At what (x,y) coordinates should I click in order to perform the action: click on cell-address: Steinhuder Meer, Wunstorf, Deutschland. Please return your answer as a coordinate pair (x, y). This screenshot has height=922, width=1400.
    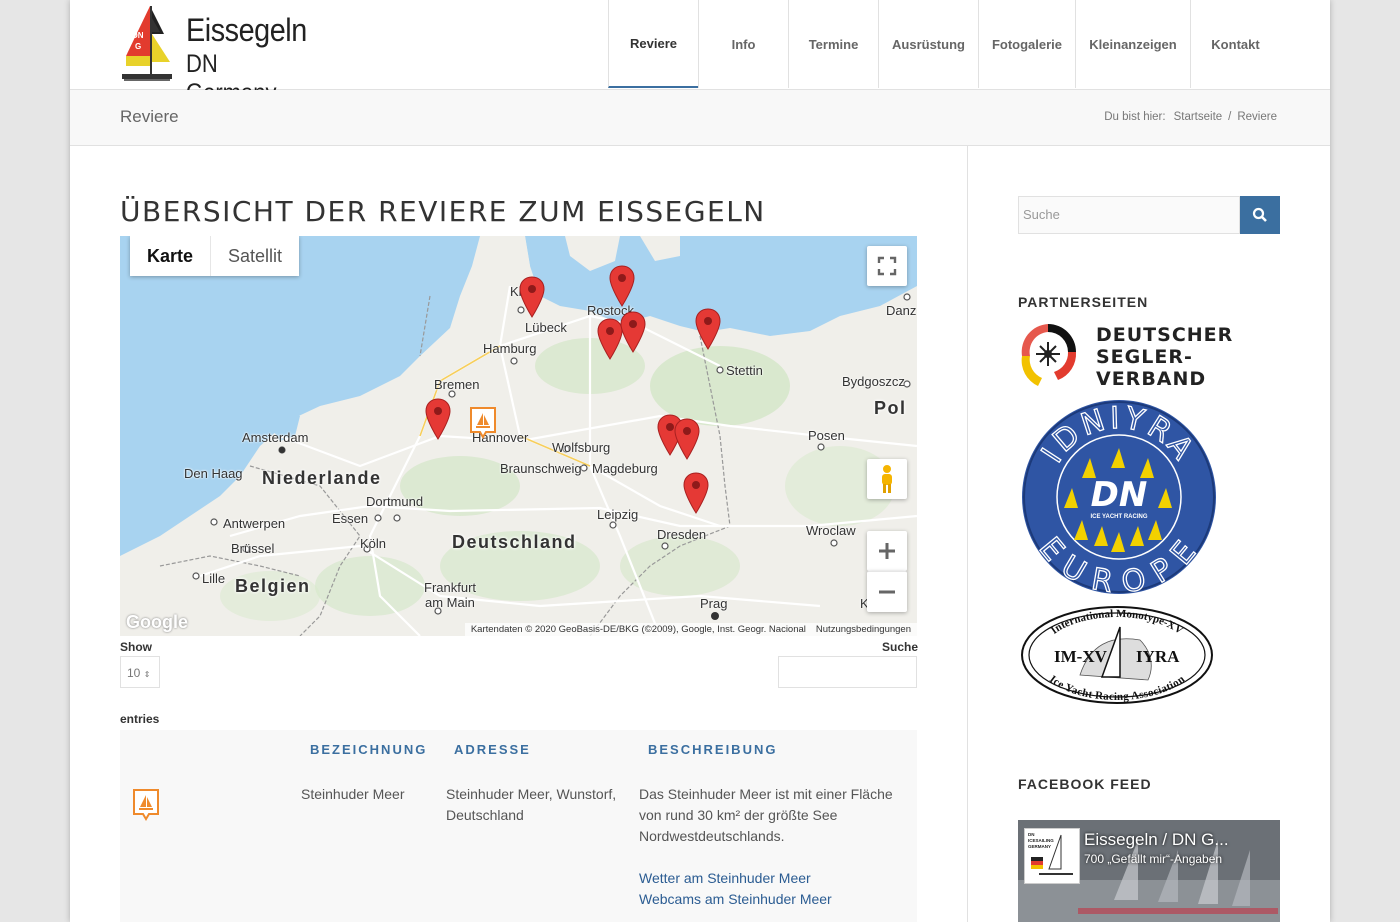
    Looking at the image, I should click on (531, 804).